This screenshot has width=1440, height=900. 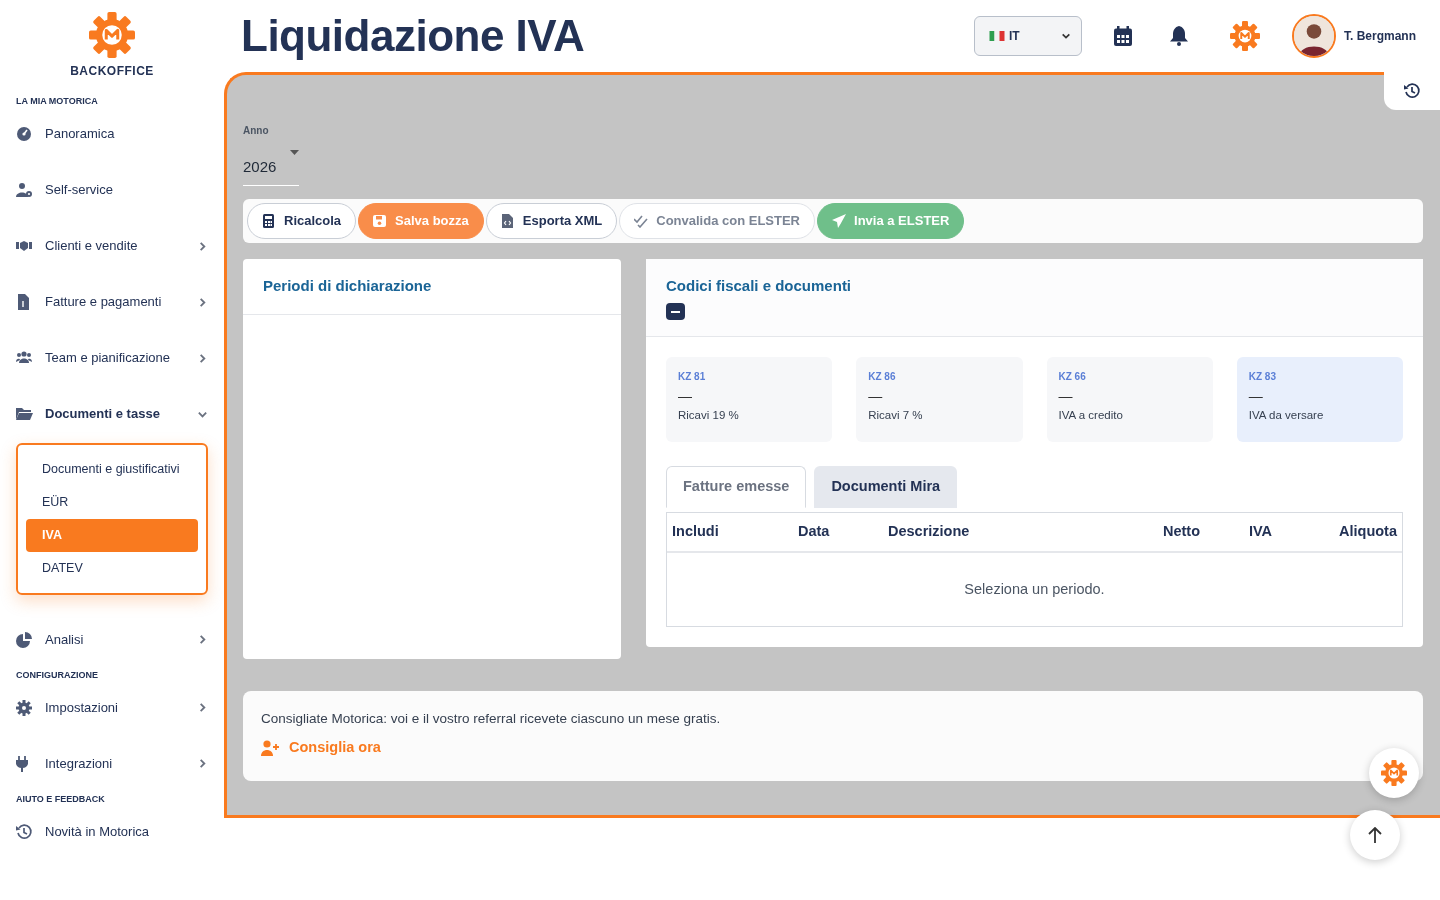 I want to click on tax-code: KZ 81, so click(x=692, y=377).